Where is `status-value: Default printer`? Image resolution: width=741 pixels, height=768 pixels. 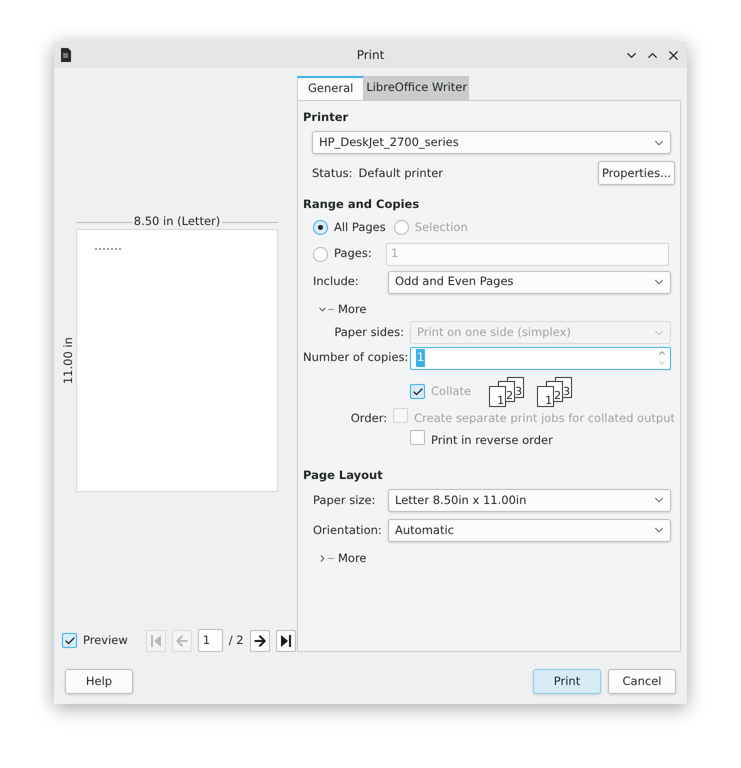 status-value: Default printer is located at coordinates (401, 173).